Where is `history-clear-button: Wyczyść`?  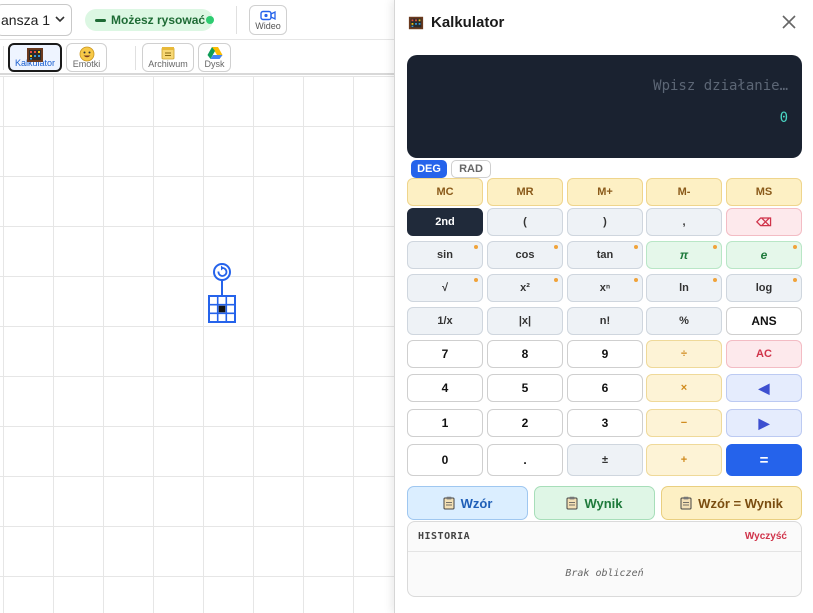 history-clear-button: Wyczyść is located at coordinates (766, 536).